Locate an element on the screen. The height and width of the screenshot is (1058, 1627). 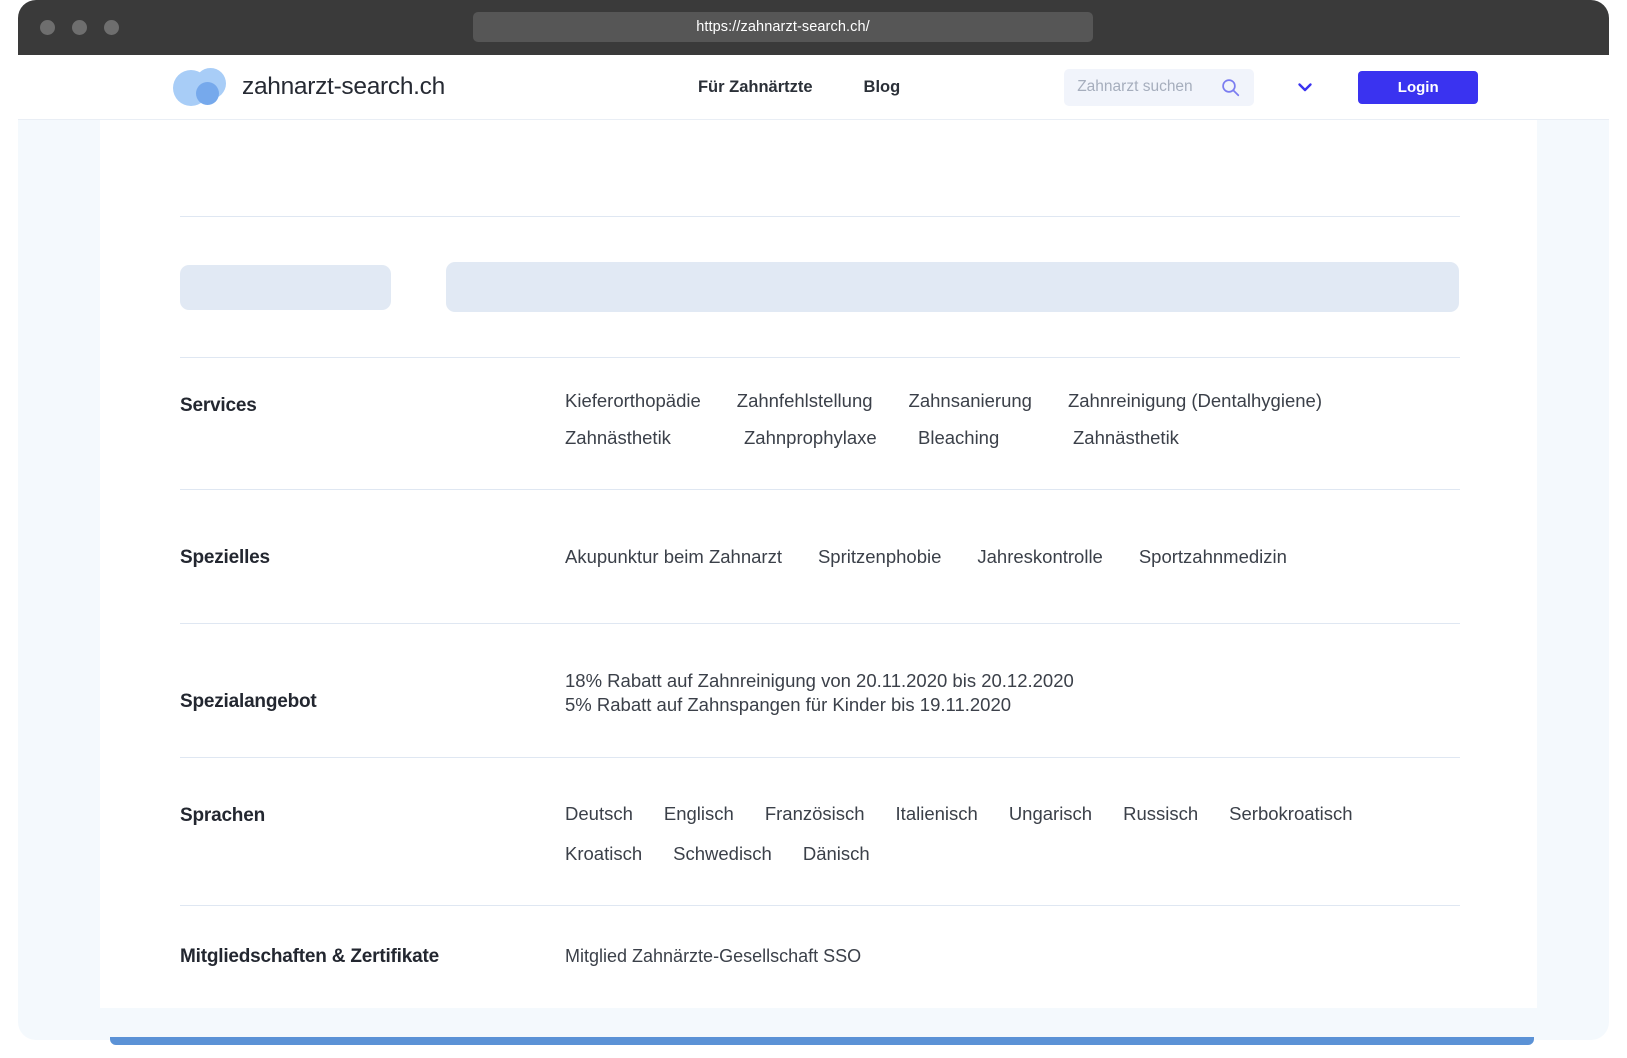
mitgliedschaften-lines: Mitglied Zahnärzte-Gesellschaft SSO is located at coordinates (1012, 956).